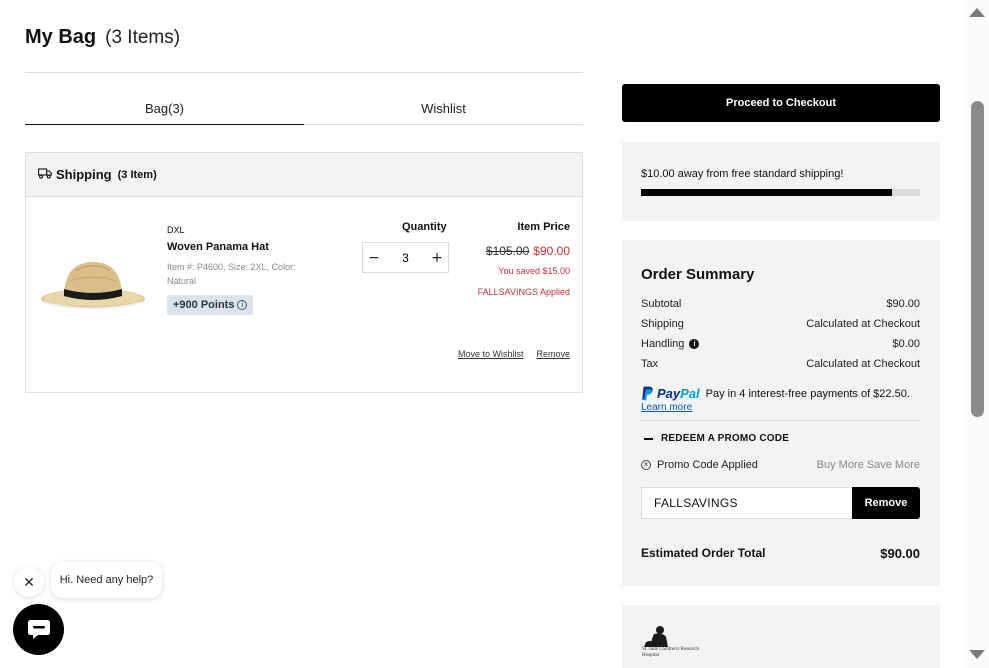 Image resolution: width=989 pixels, height=668 pixels. Describe the element at coordinates (648, 438) in the screenshot. I see `collapse-icon` at that location.